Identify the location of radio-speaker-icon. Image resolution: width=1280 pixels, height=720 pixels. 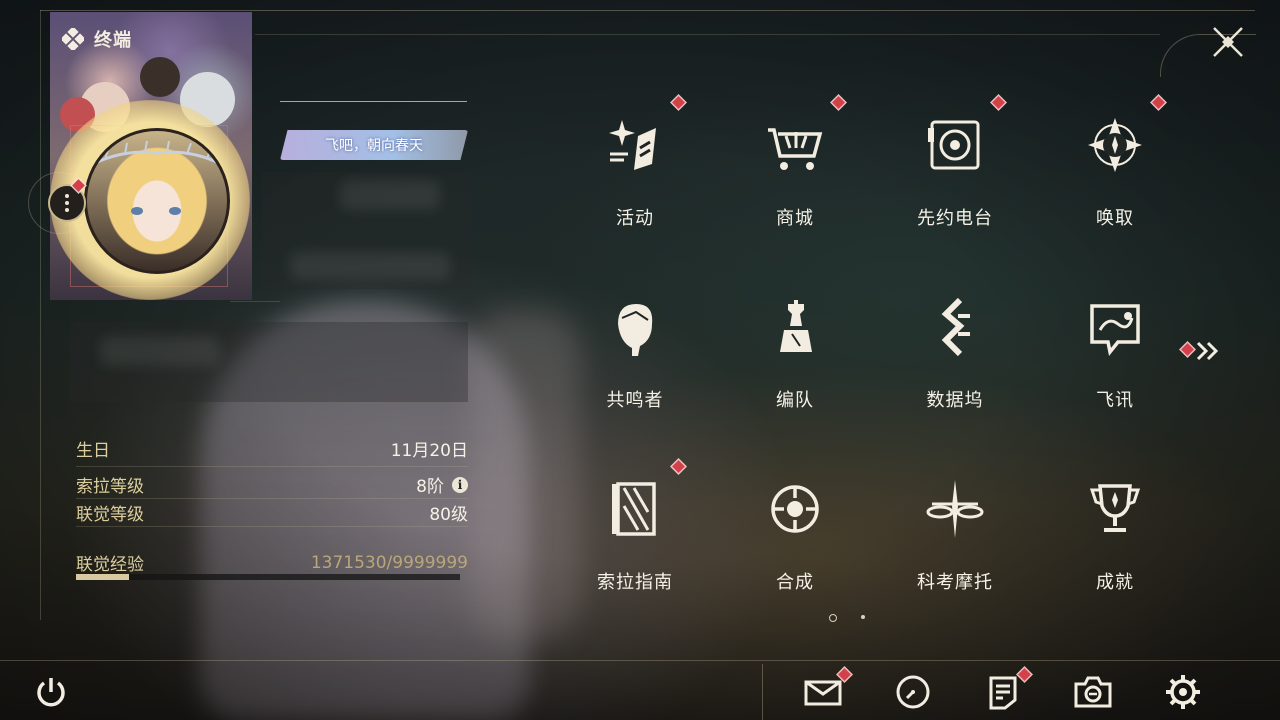
(954, 145).